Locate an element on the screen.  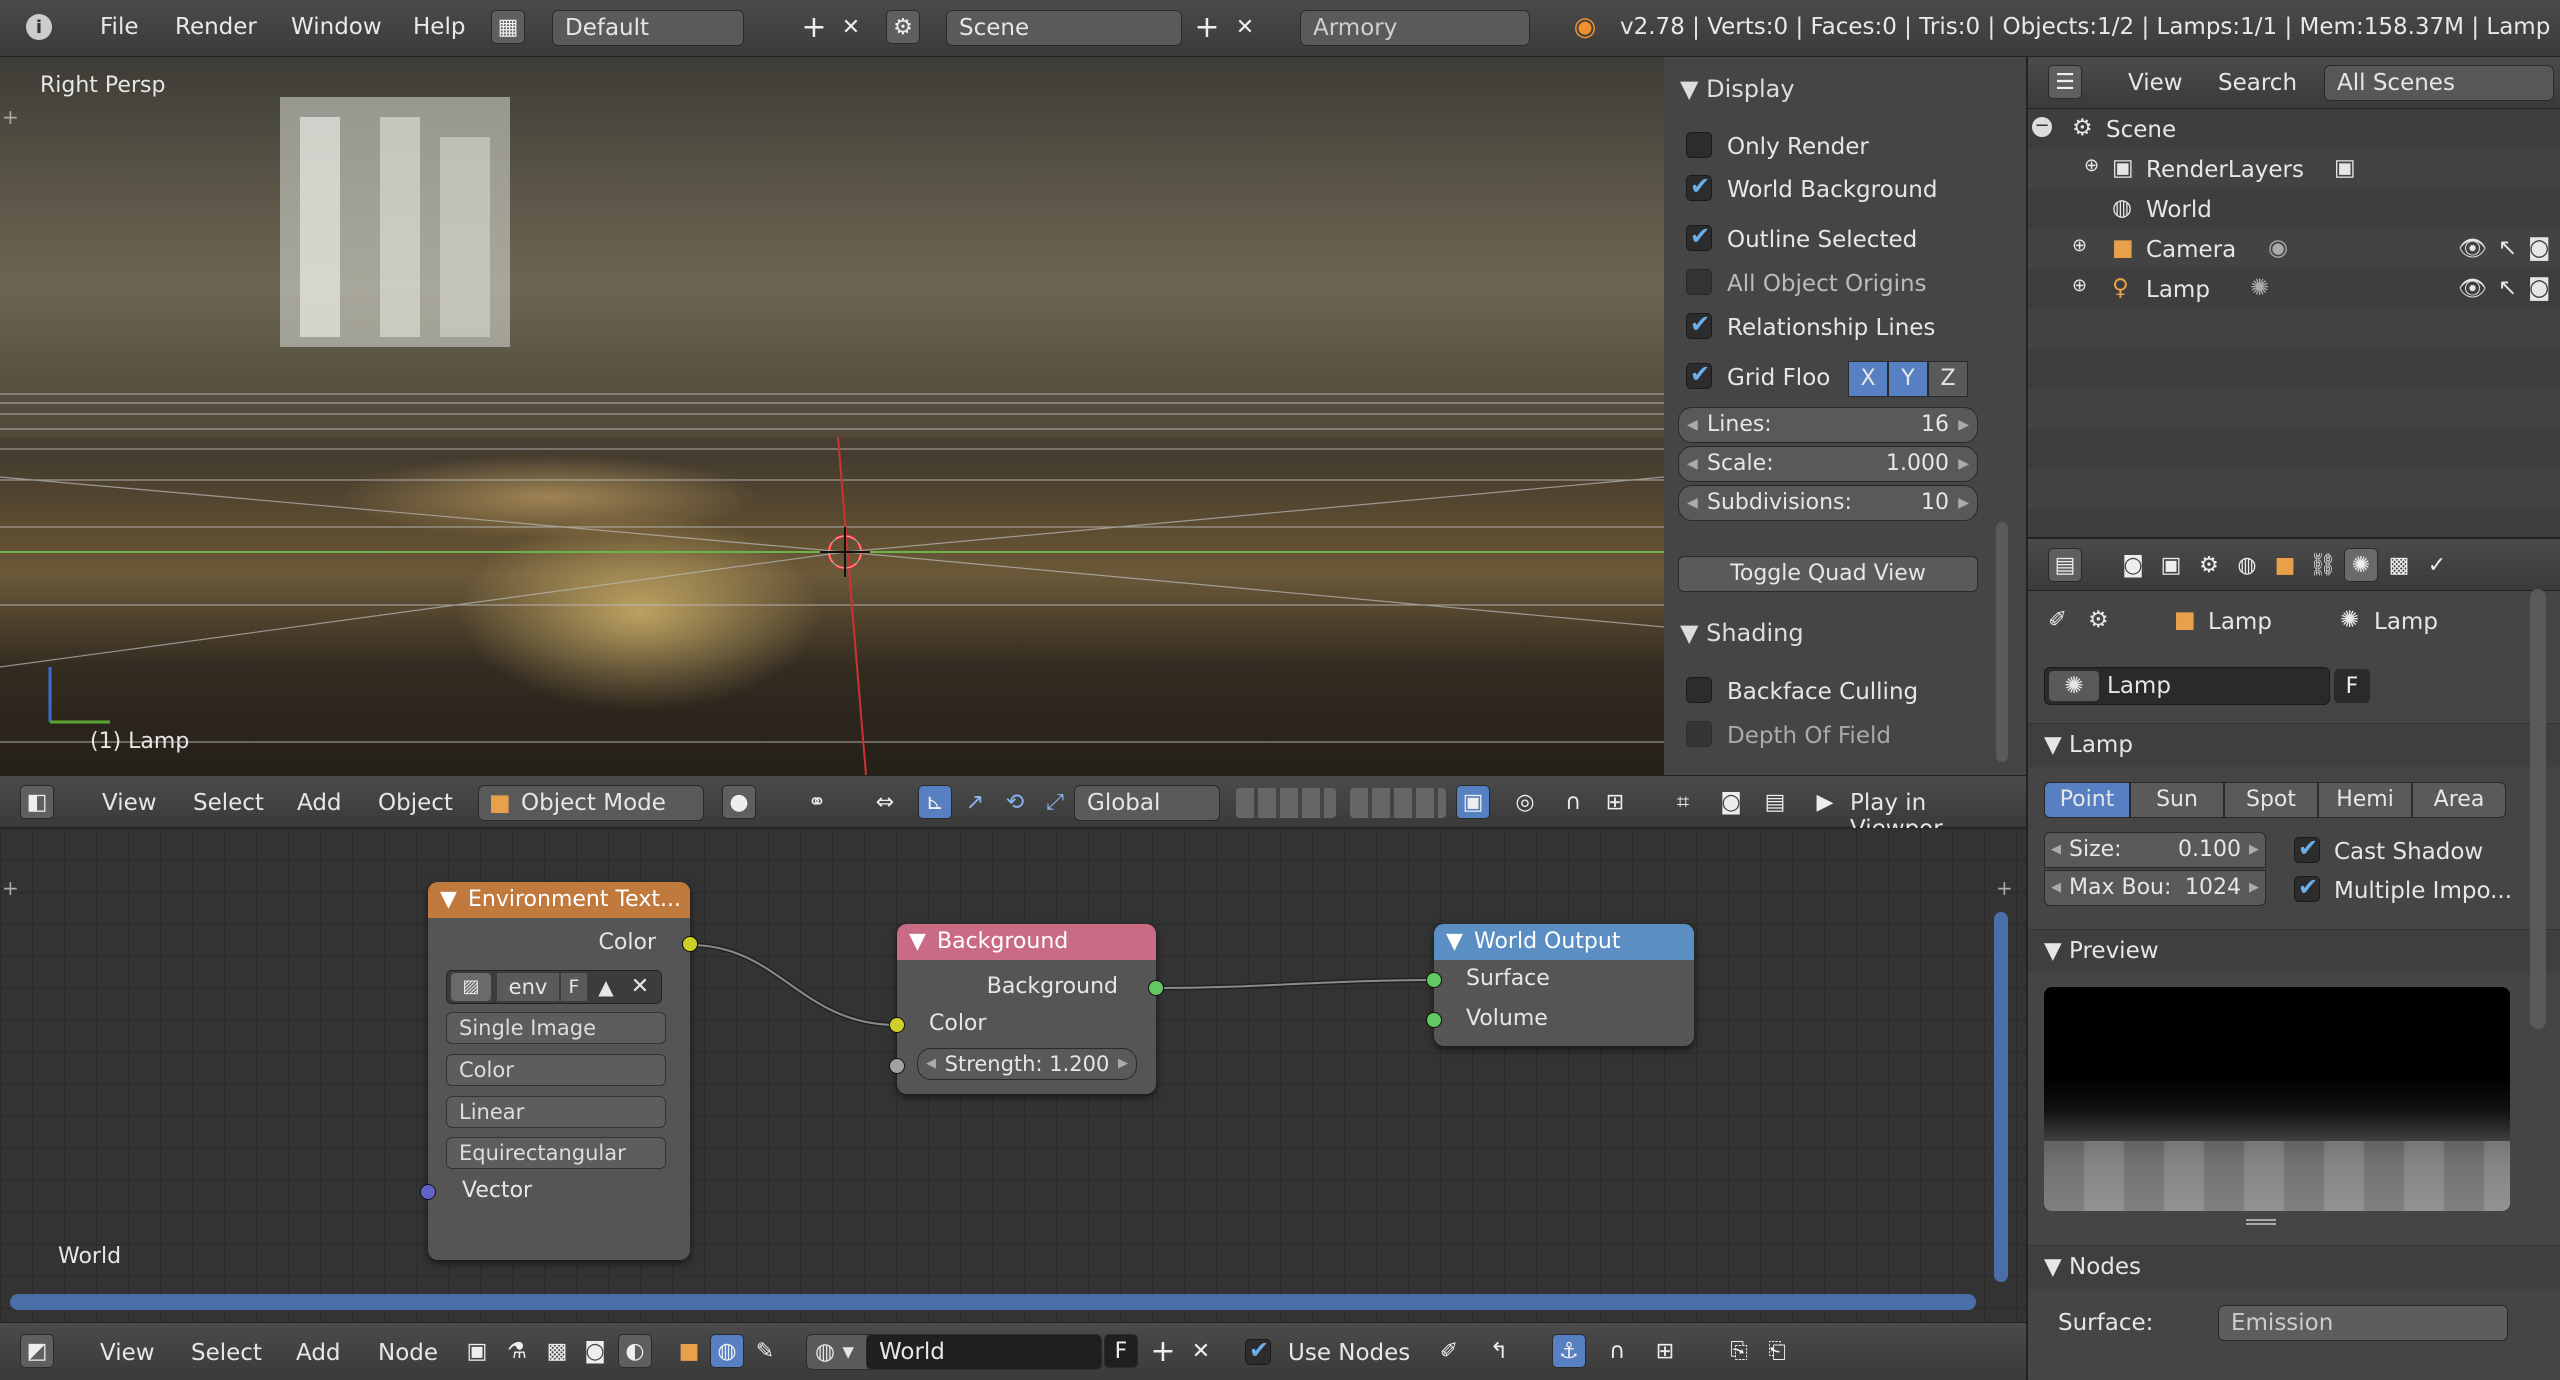
opengl-render-icon: ⌗ is located at coordinates (1683, 802).